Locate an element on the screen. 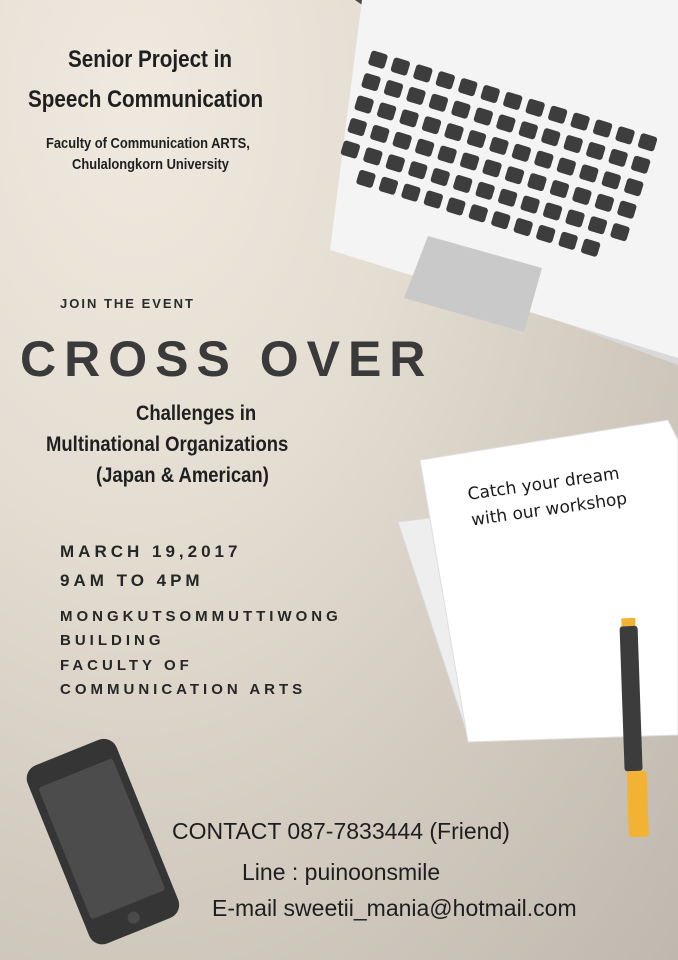 The image size is (678, 960). location-line-3: FACULTY OF is located at coordinates (126, 665).